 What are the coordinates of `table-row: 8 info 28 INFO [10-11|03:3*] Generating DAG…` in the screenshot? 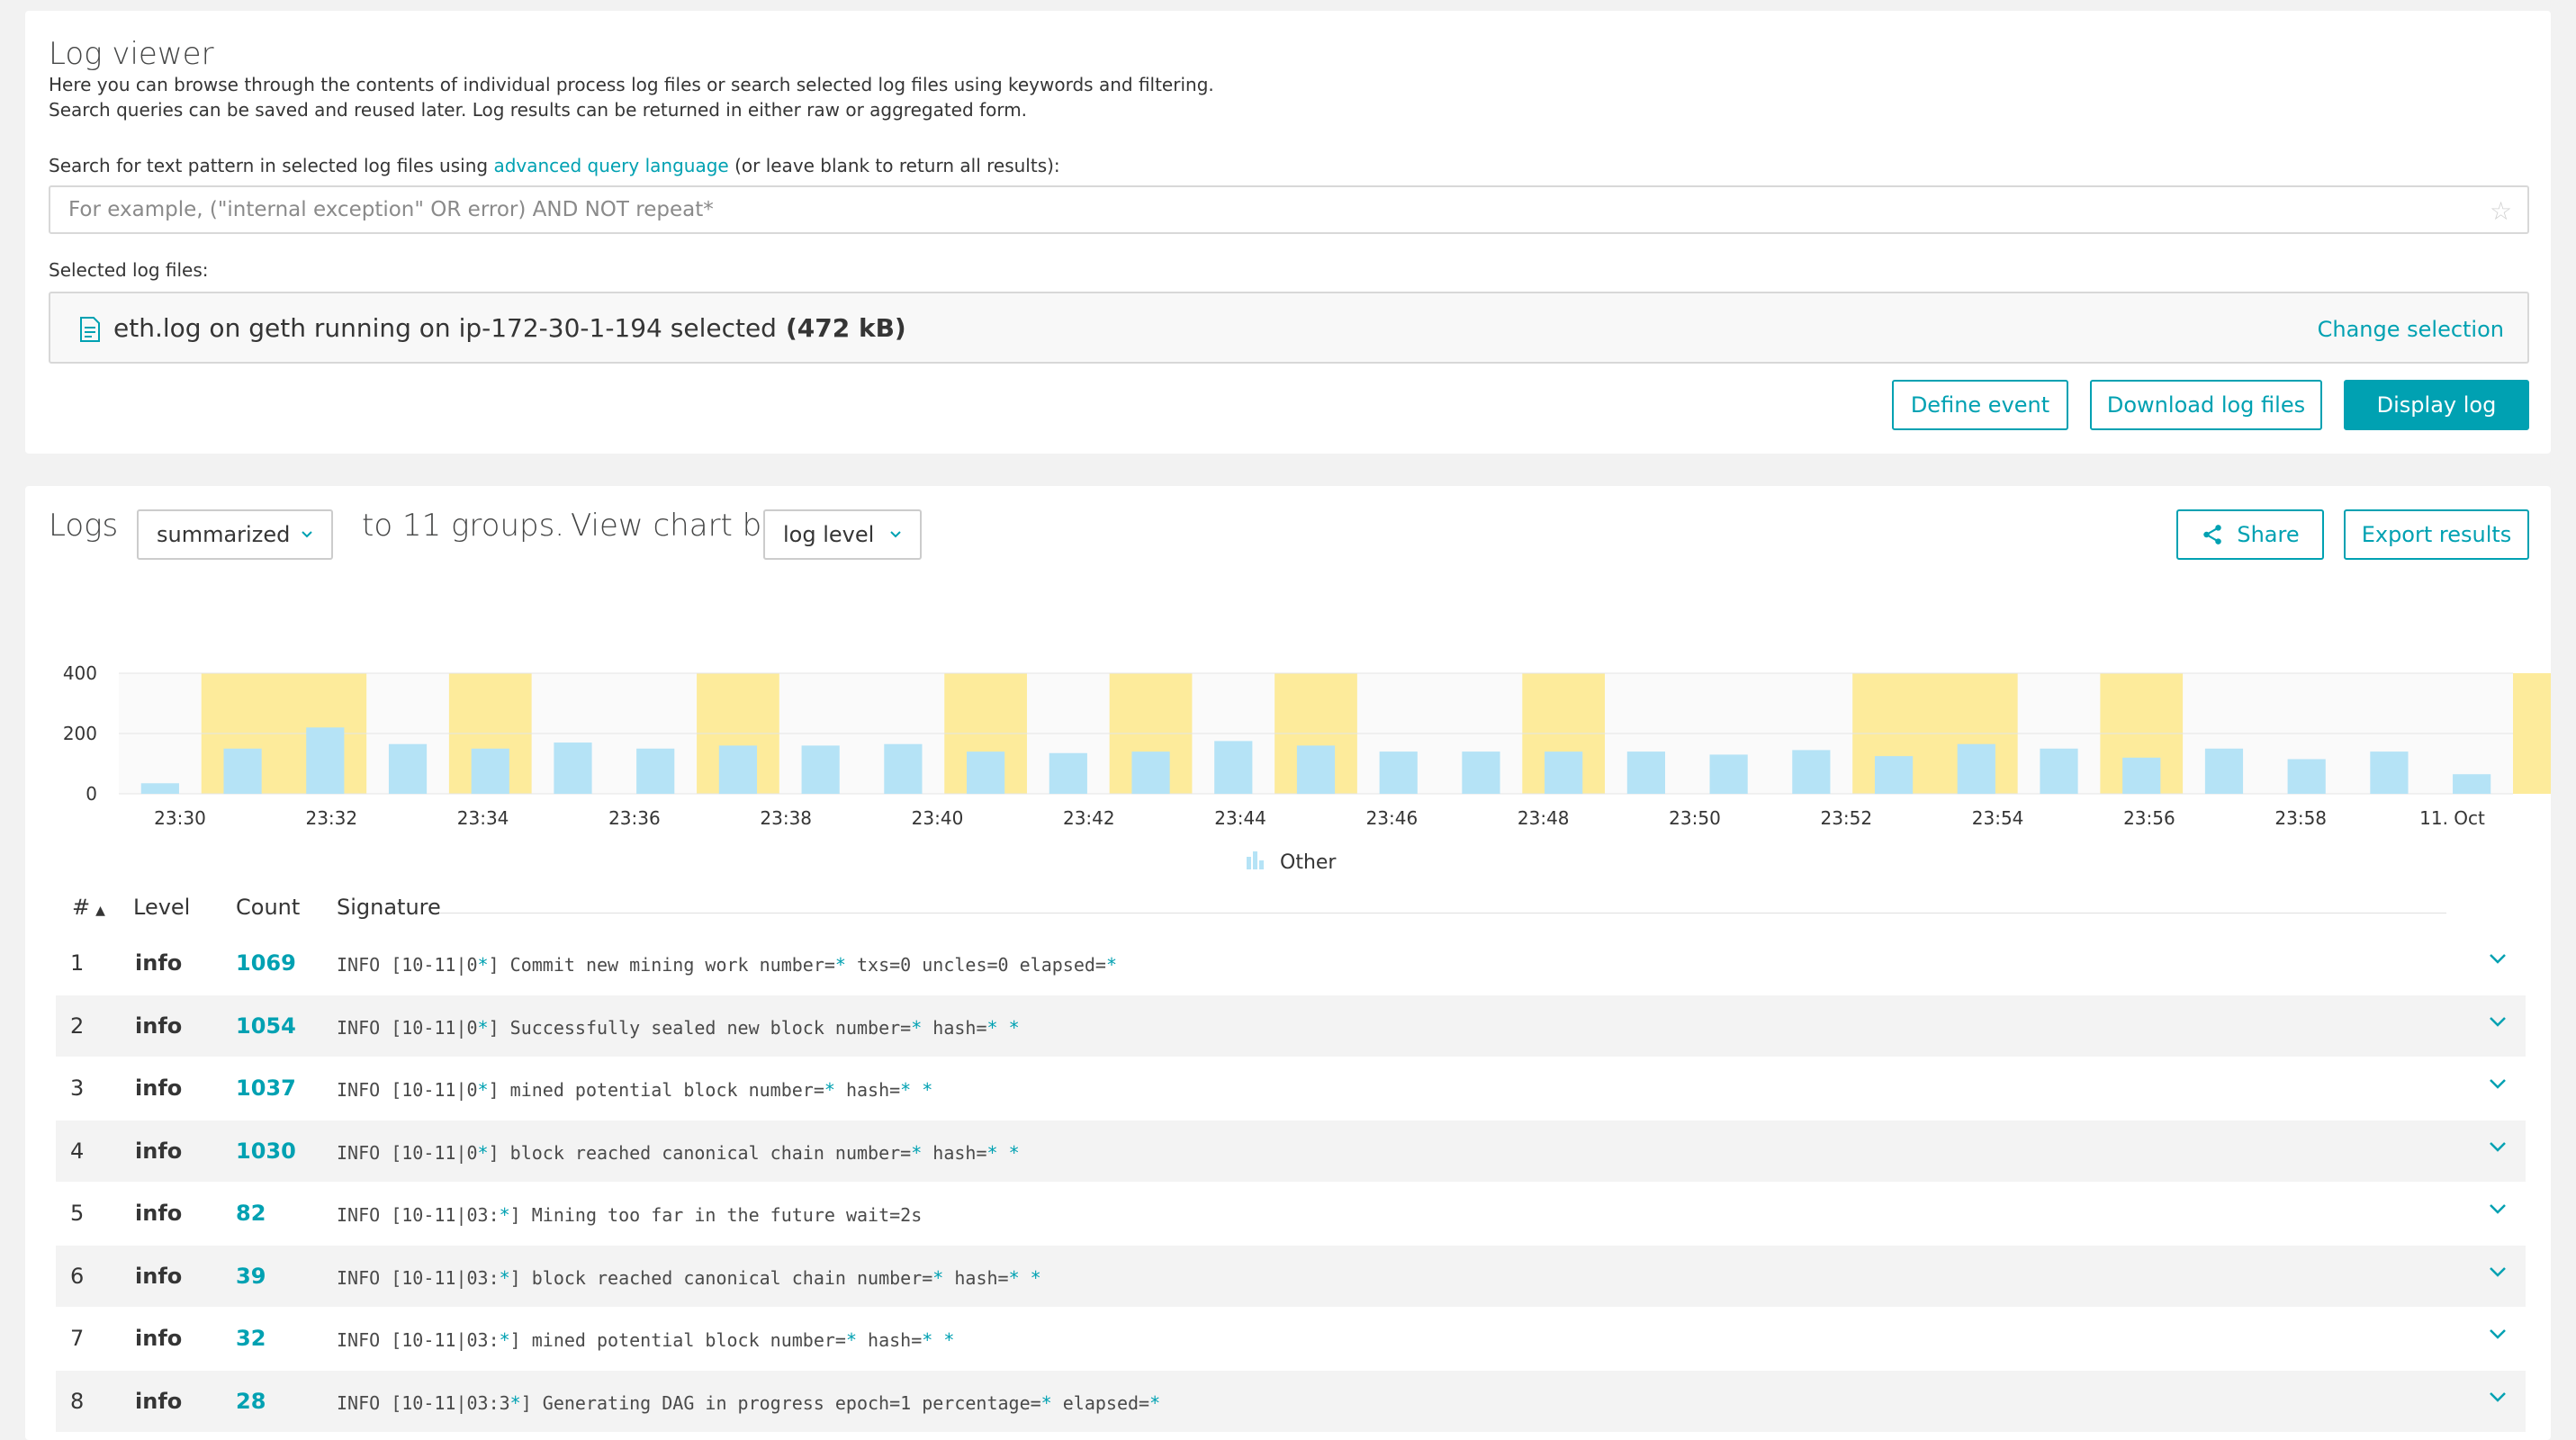 It's located at (1291, 1401).